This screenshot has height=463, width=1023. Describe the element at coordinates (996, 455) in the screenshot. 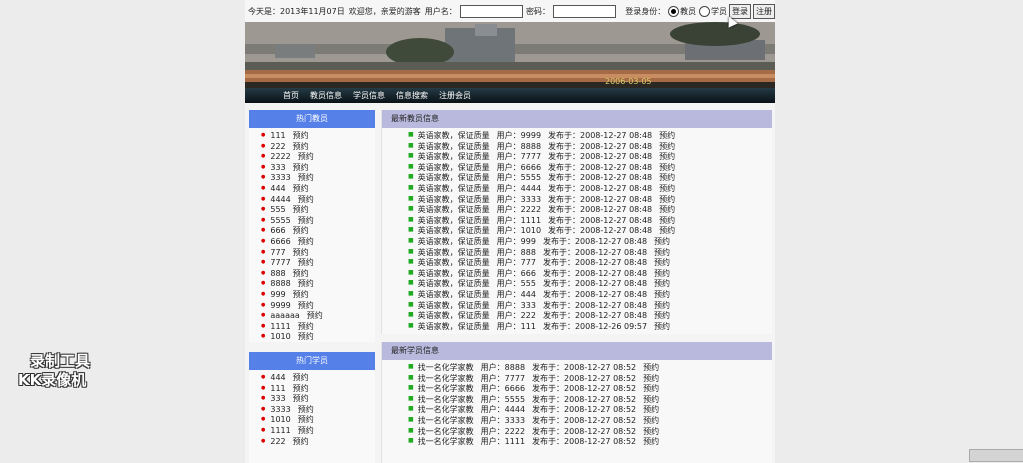

I see `horizontal-scrollbar` at that location.